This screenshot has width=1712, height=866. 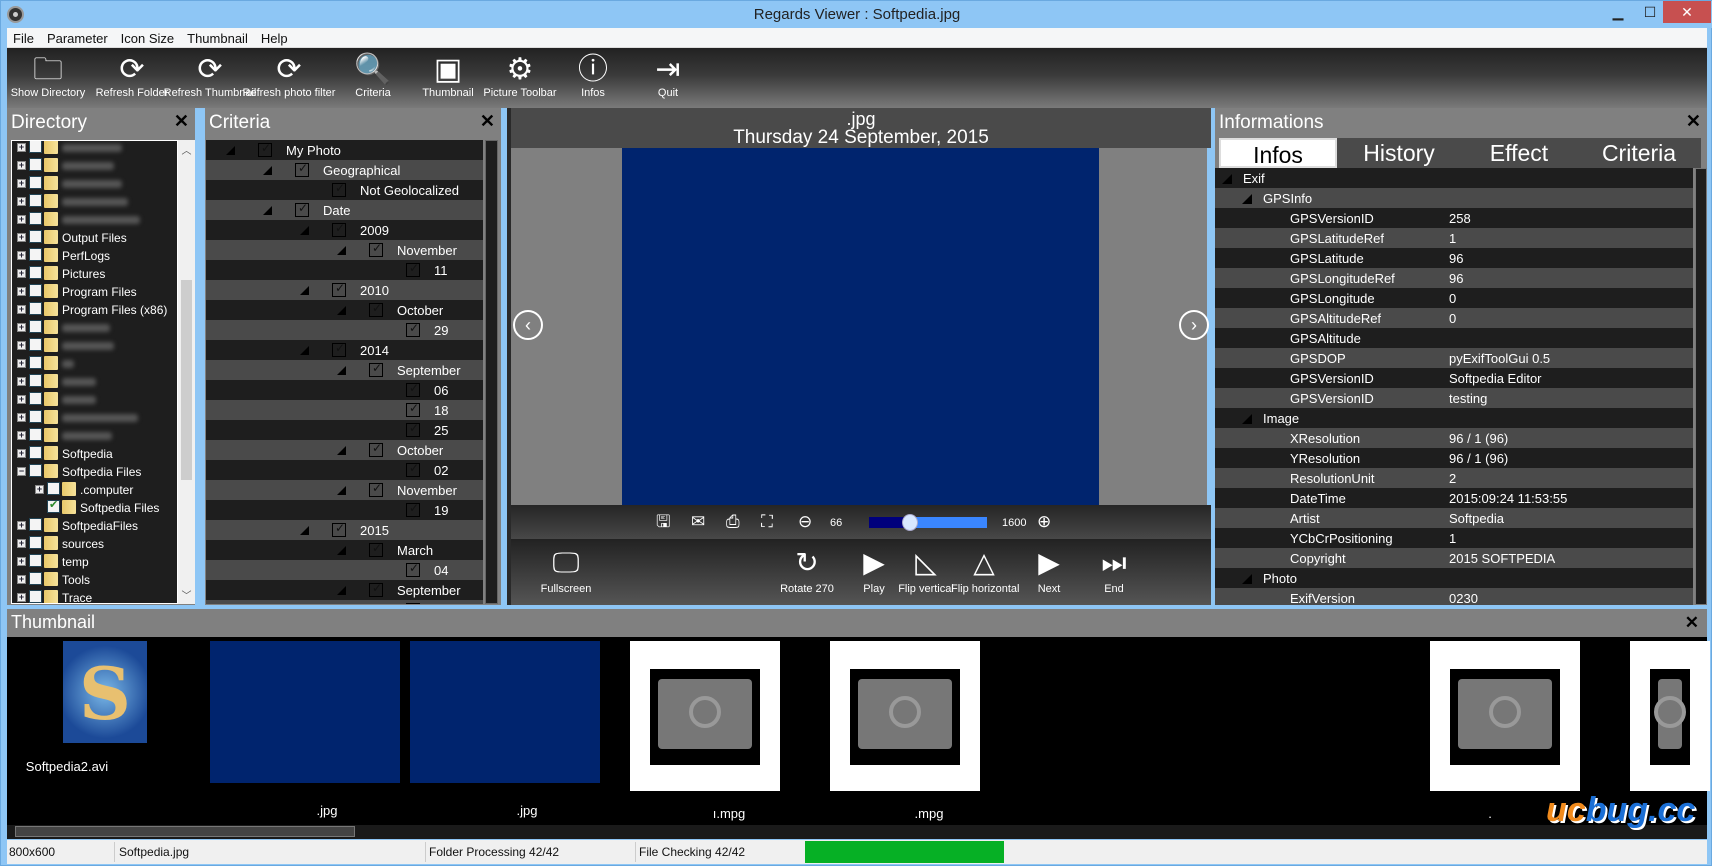 What do you see at coordinates (344, 510) in the screenshot?
I see `criteria-item: 19` at bounding box center [344, 510].